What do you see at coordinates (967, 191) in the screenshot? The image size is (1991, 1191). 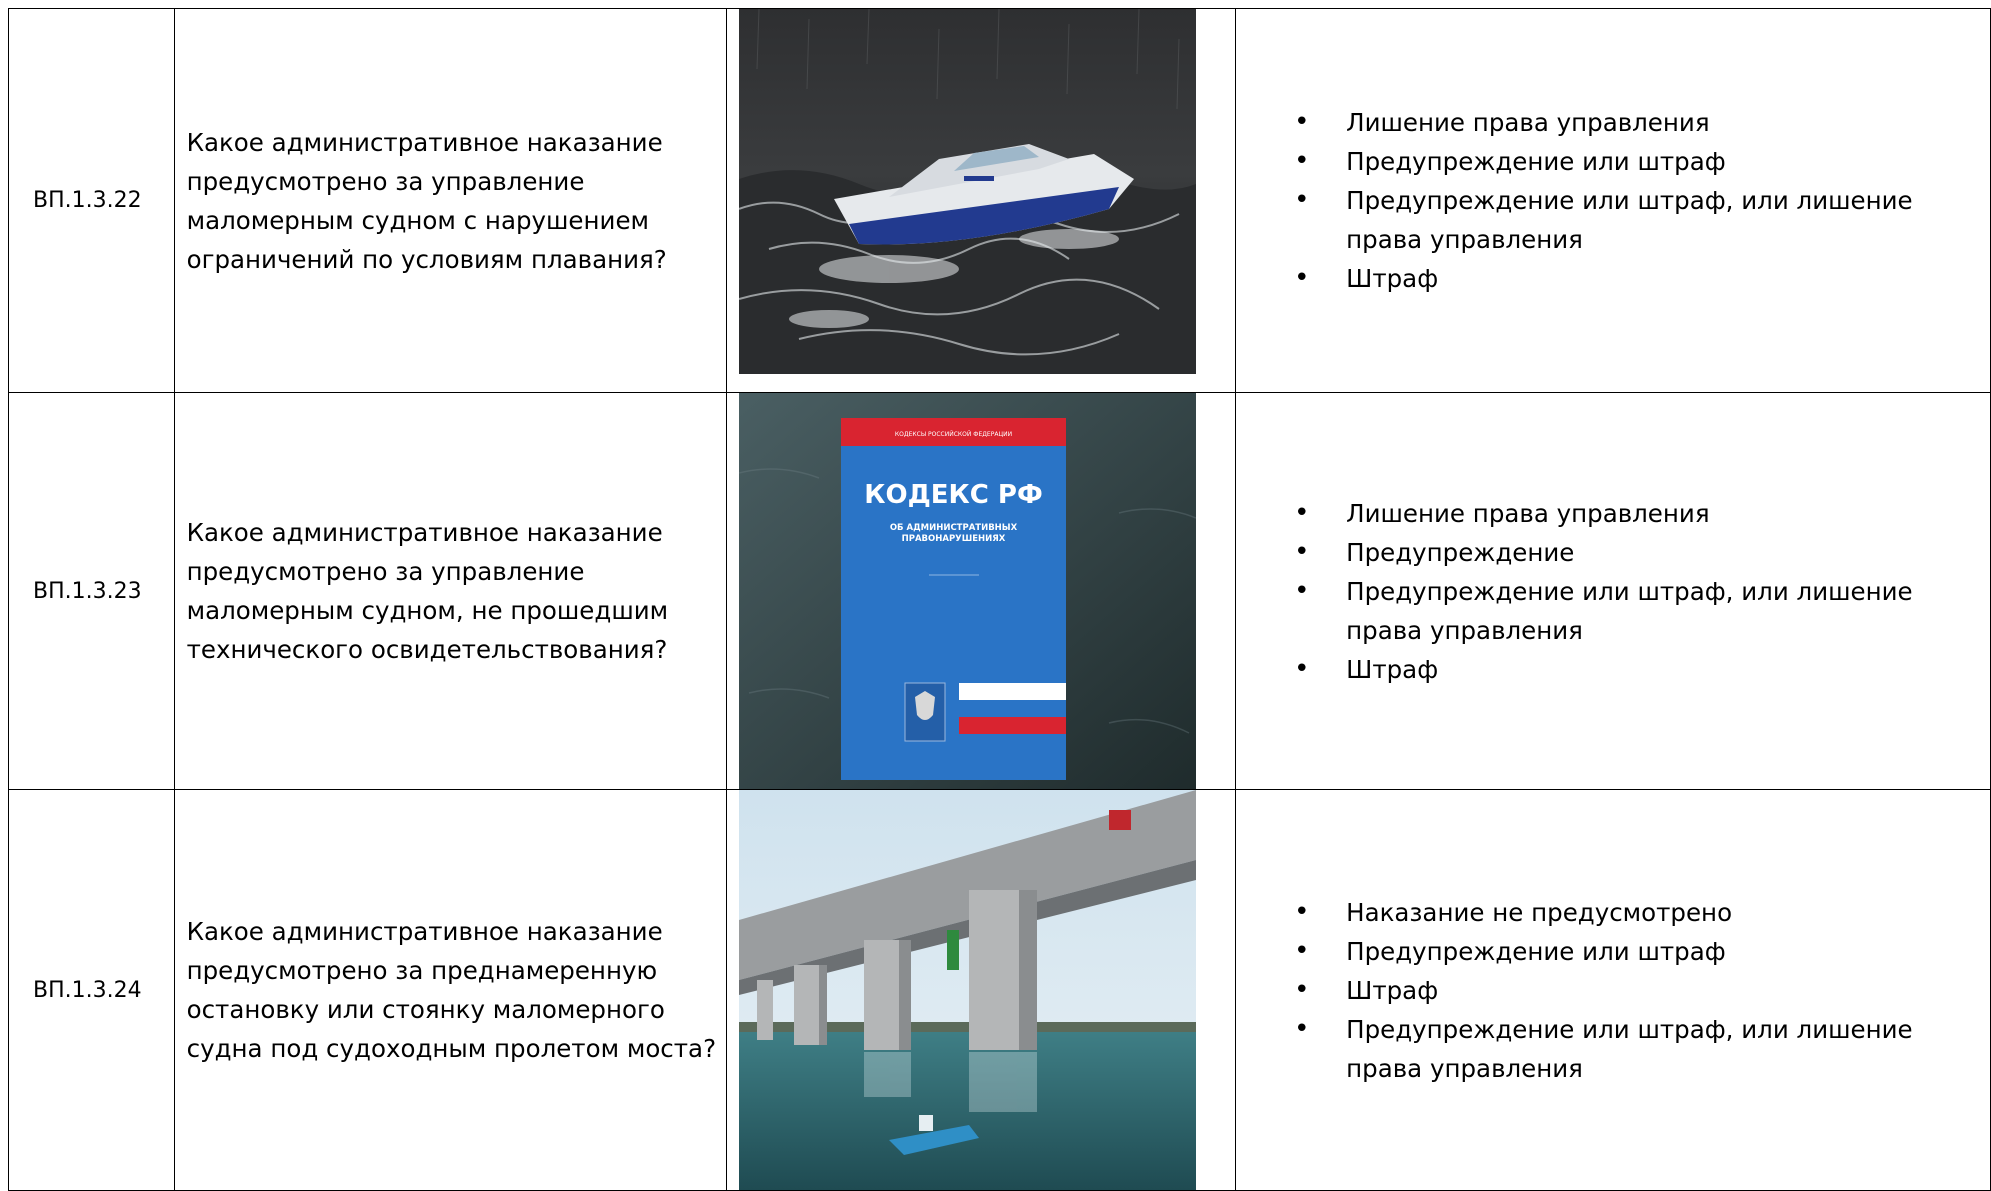 I see `boat-in-storm-icon` at bounding box center [967, 191].